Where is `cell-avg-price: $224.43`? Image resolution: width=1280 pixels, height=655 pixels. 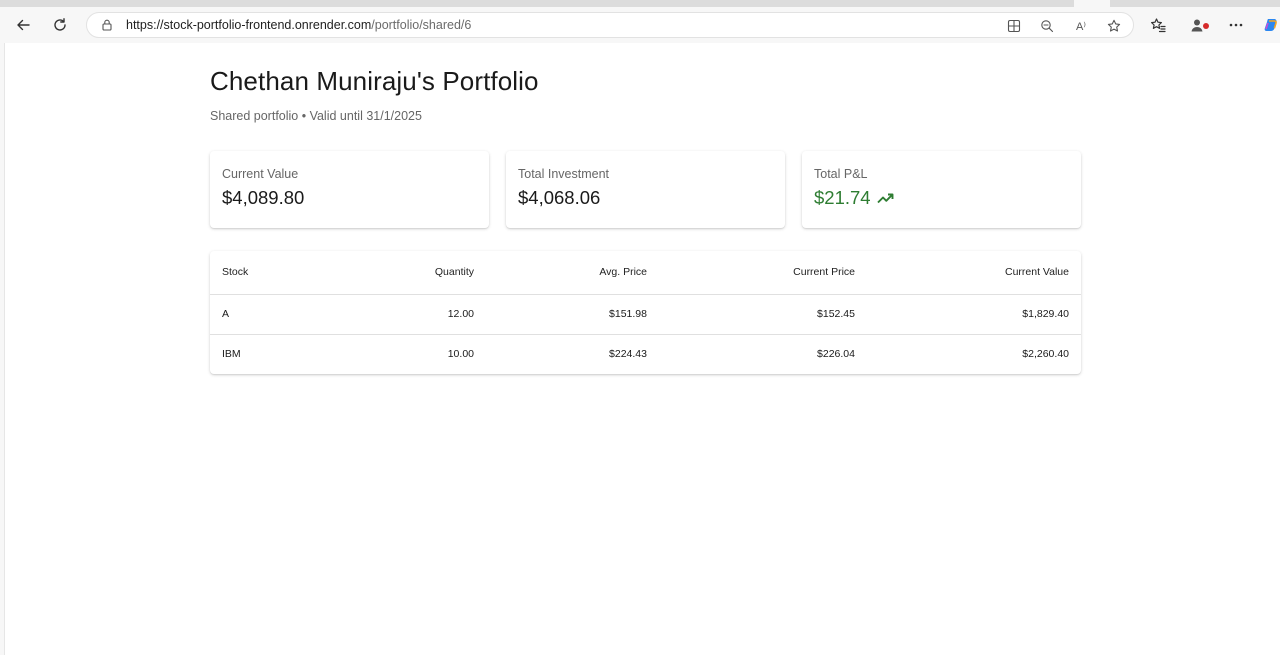 cell-avg-price: $224.43 is located at coordinates (628, 354).